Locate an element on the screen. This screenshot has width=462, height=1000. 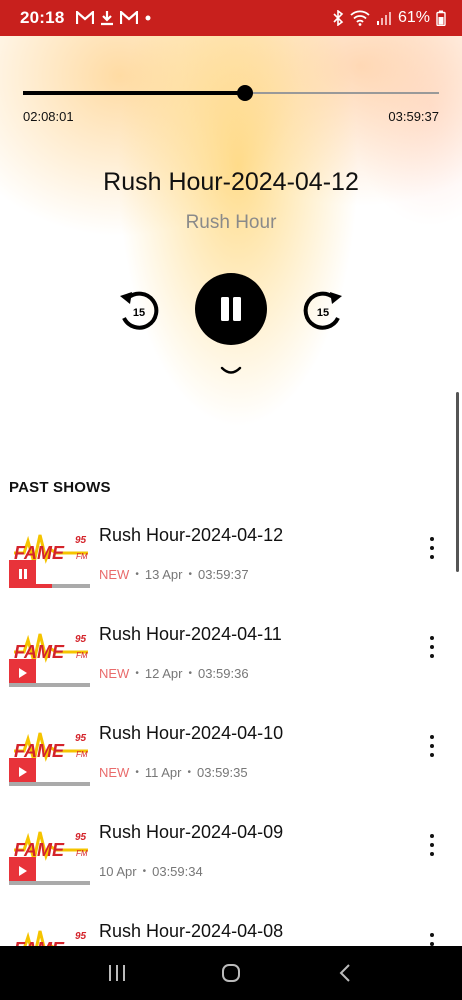
back-button is located at coordinates (345, 973).